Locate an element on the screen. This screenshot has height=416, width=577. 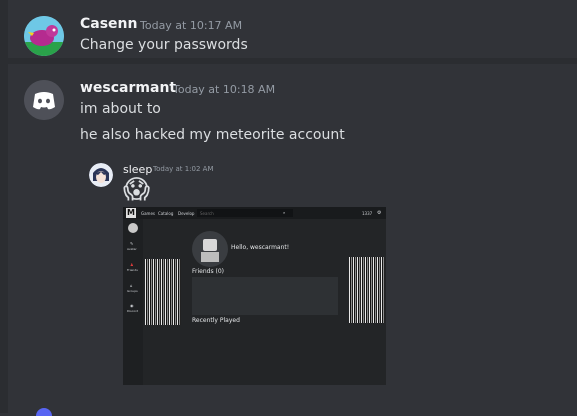
scream-emoji: 😱 is located at coordinates (137, 190).